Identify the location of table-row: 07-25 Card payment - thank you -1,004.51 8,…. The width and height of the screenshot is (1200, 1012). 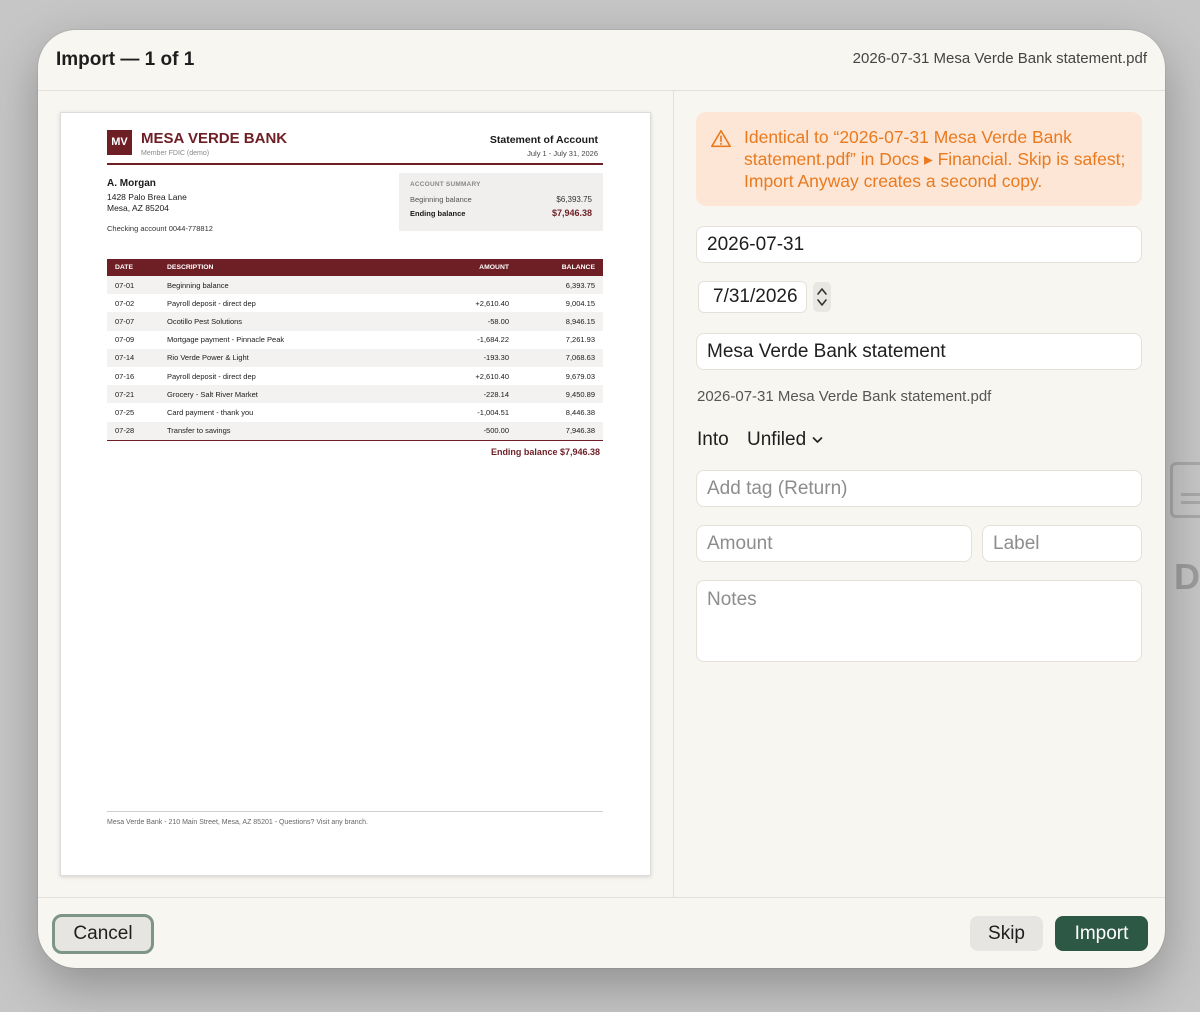
(355, 412).